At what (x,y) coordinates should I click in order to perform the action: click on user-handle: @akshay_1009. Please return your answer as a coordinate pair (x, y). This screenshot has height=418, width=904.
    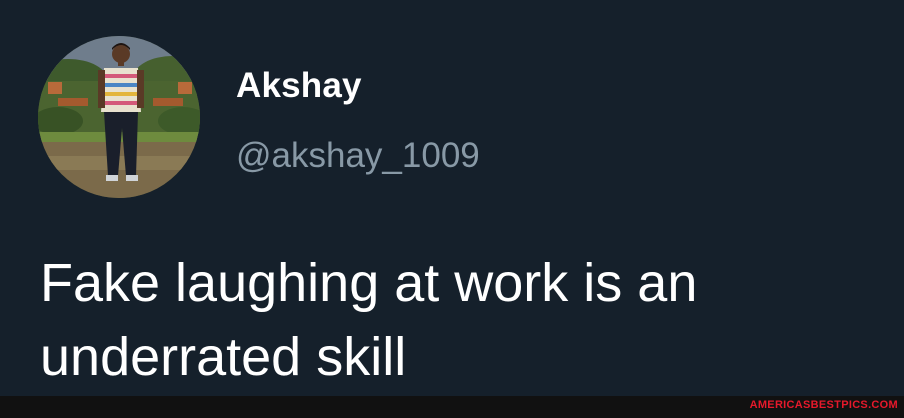
    Looking at the image, I should click on (358, 156).